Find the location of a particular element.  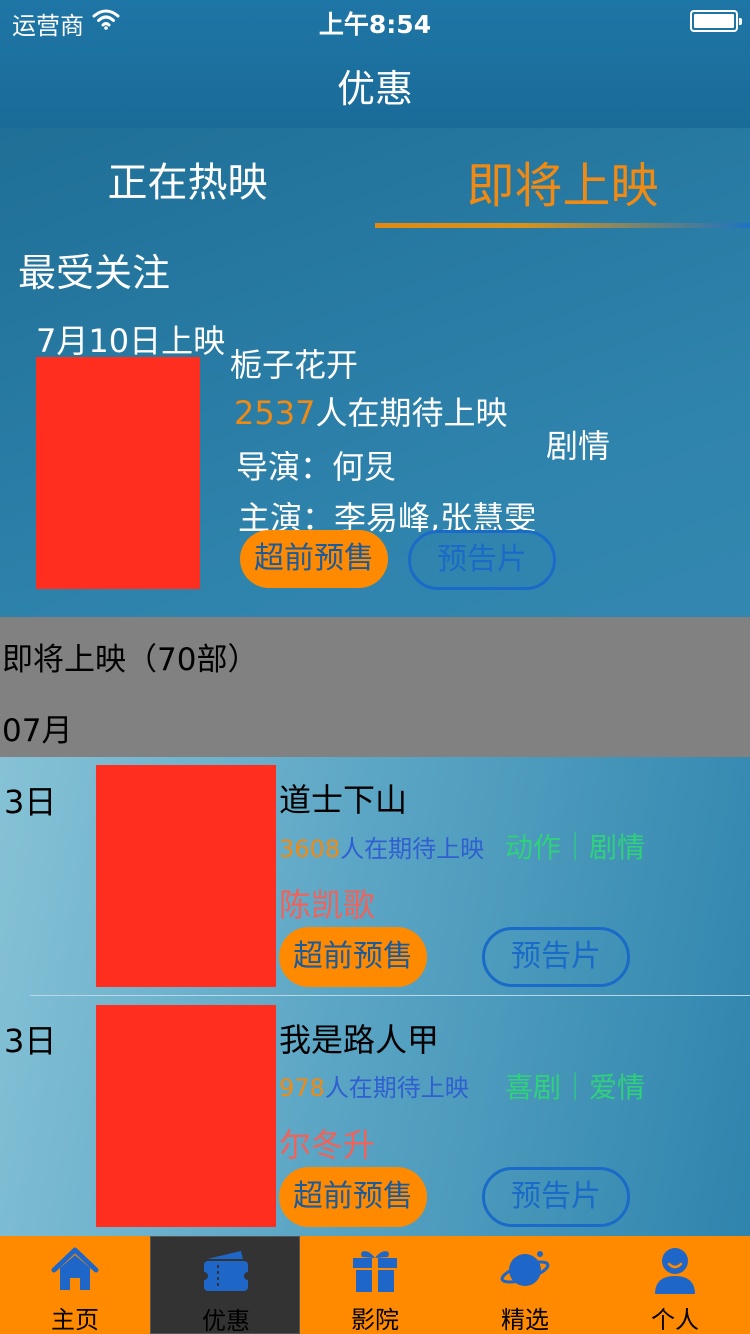

movie-title: 道士下山 is located at coordinates (343, 798).